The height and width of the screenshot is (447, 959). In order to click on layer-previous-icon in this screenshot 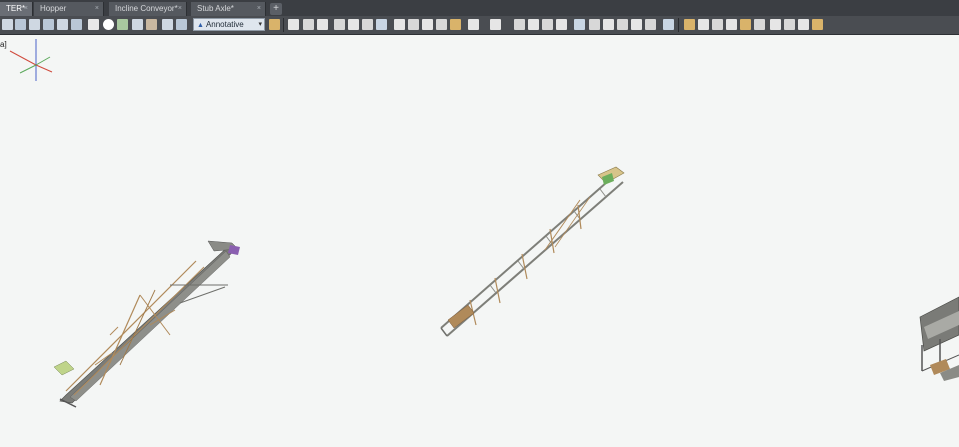, I will do `click(717, 24)`.